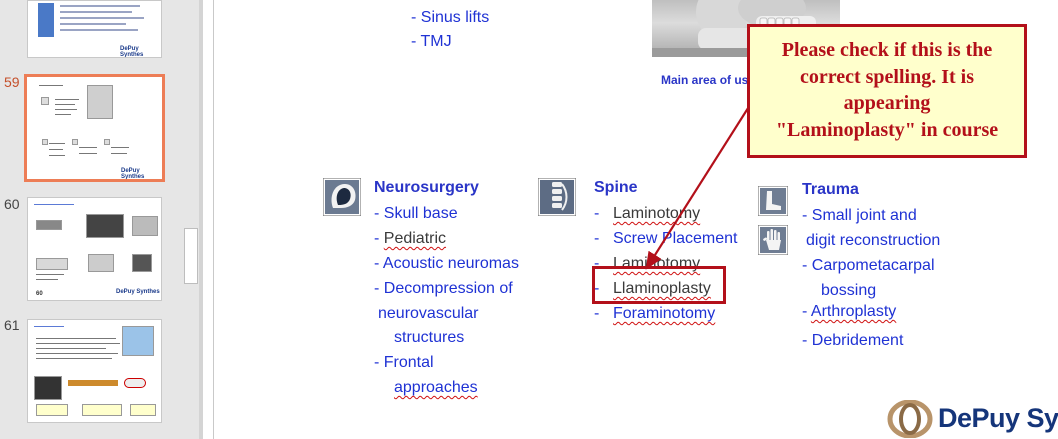 The image size is (1058, 439). What do you see at coordinates (887, 76) in the screenshot?
I see `callout-line: correct spelling. It is` at bounding box center [887, 76].